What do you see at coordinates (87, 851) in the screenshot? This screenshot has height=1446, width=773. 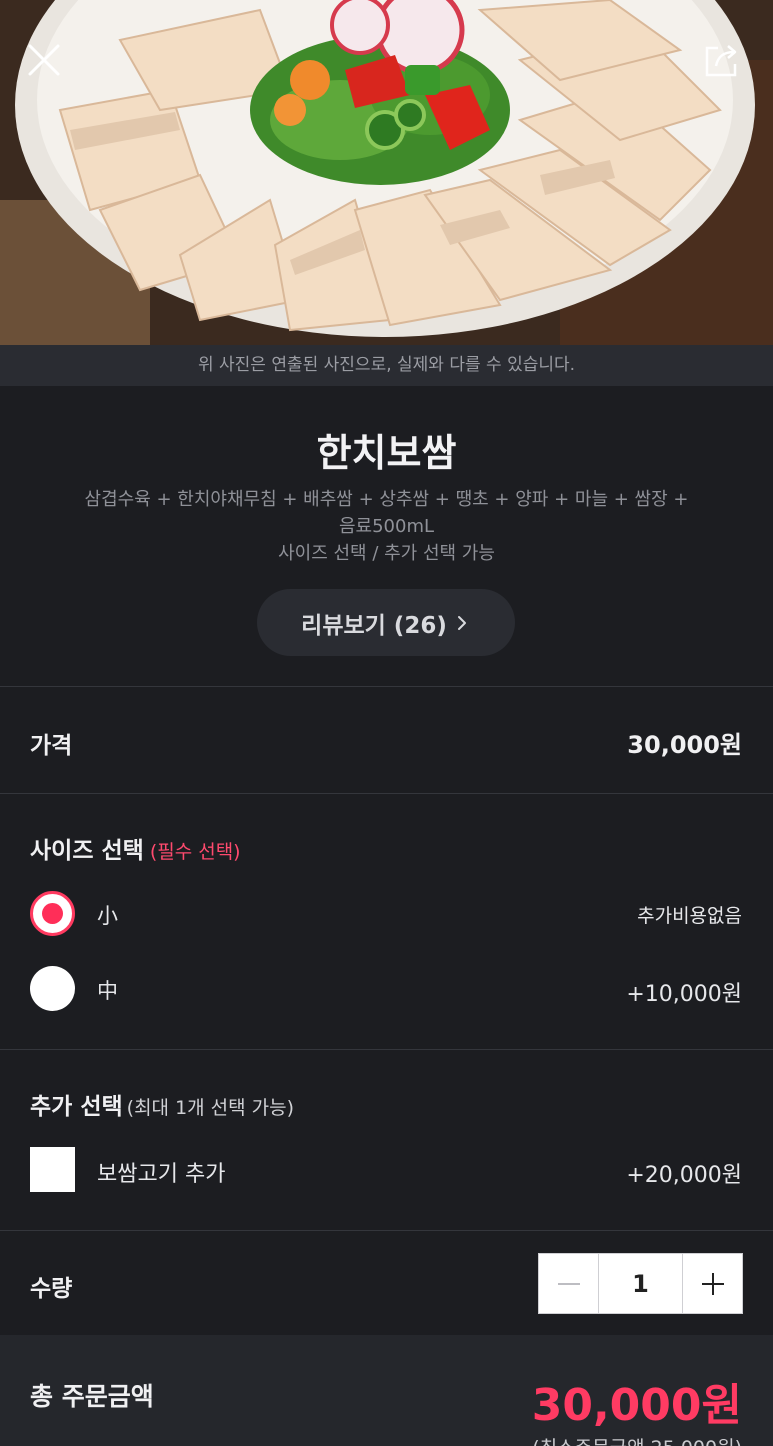 I see `size-title: 사이즈 선택` at bounding box center [87, 851].